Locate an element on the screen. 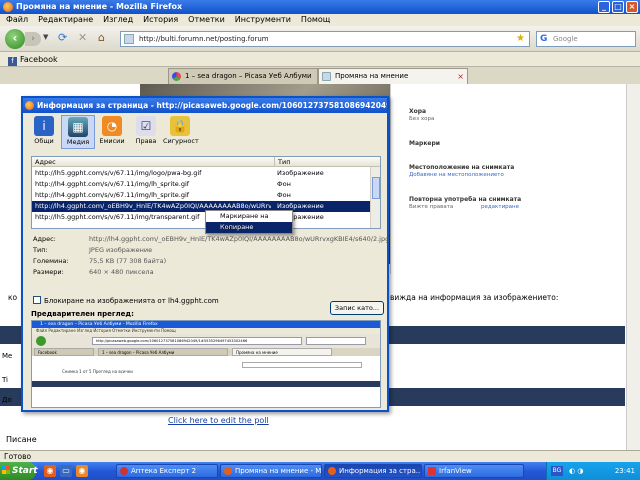 The height and width of the screenshot is (480, 640). tab-media: ▦ Медия is located at coordinates (78, 132).